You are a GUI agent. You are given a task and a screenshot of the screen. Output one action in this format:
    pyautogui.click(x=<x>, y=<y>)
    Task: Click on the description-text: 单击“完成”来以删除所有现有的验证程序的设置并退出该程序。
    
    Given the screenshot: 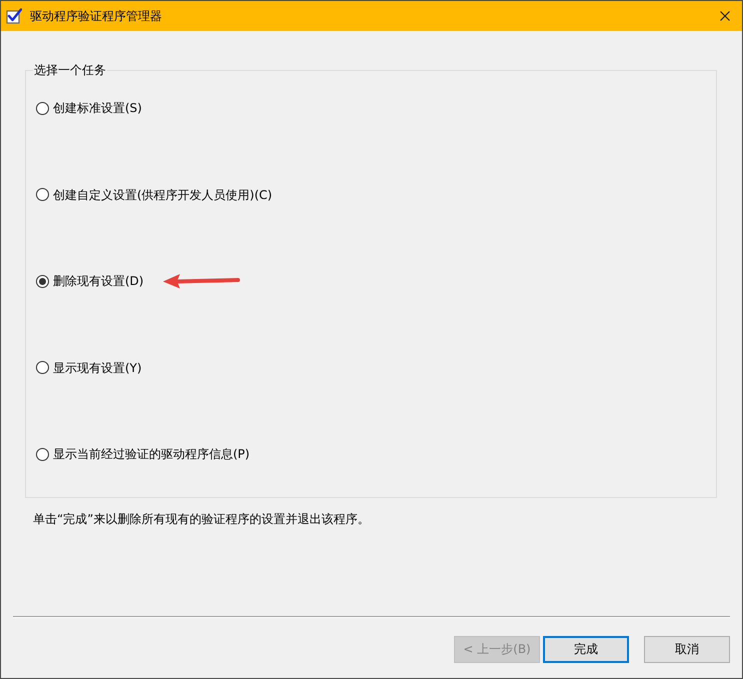 What is the action you would take?
    pyautogui.click(x=201, y=519)
    